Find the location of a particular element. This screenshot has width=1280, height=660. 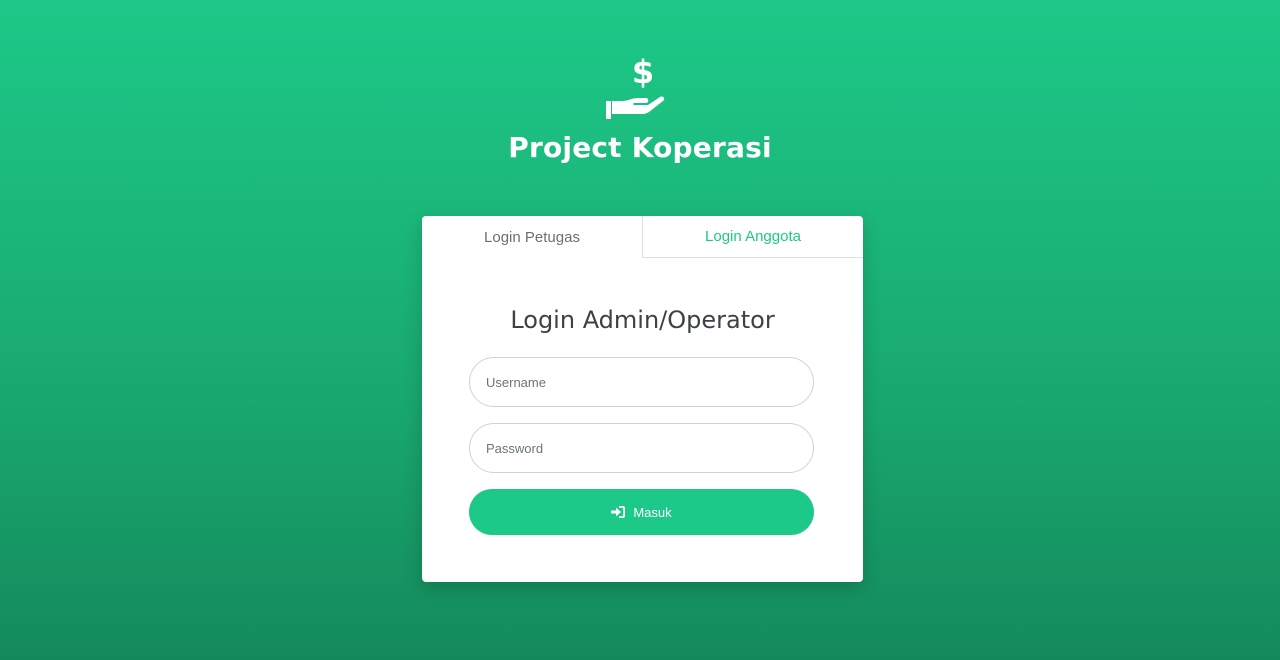

hand-holding-dollar-icon: $ is located at coordinates (635, 87).